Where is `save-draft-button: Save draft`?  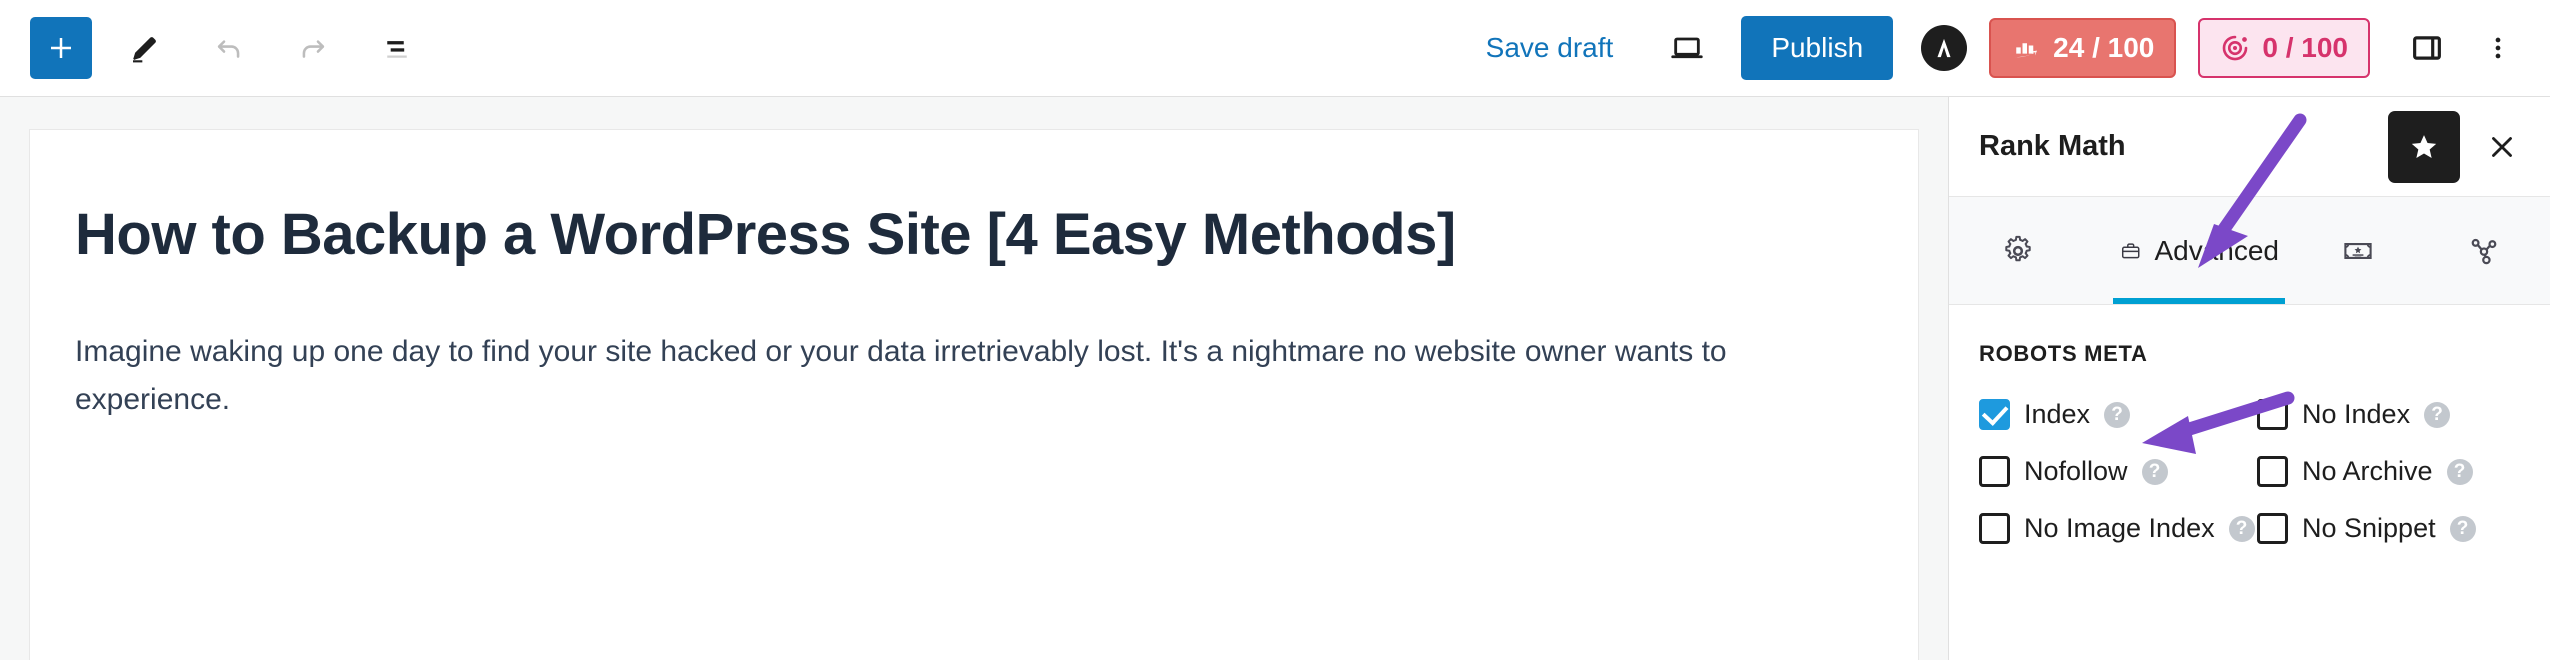
save-draft-button: Save draft is located at coordinates (1550, 48).